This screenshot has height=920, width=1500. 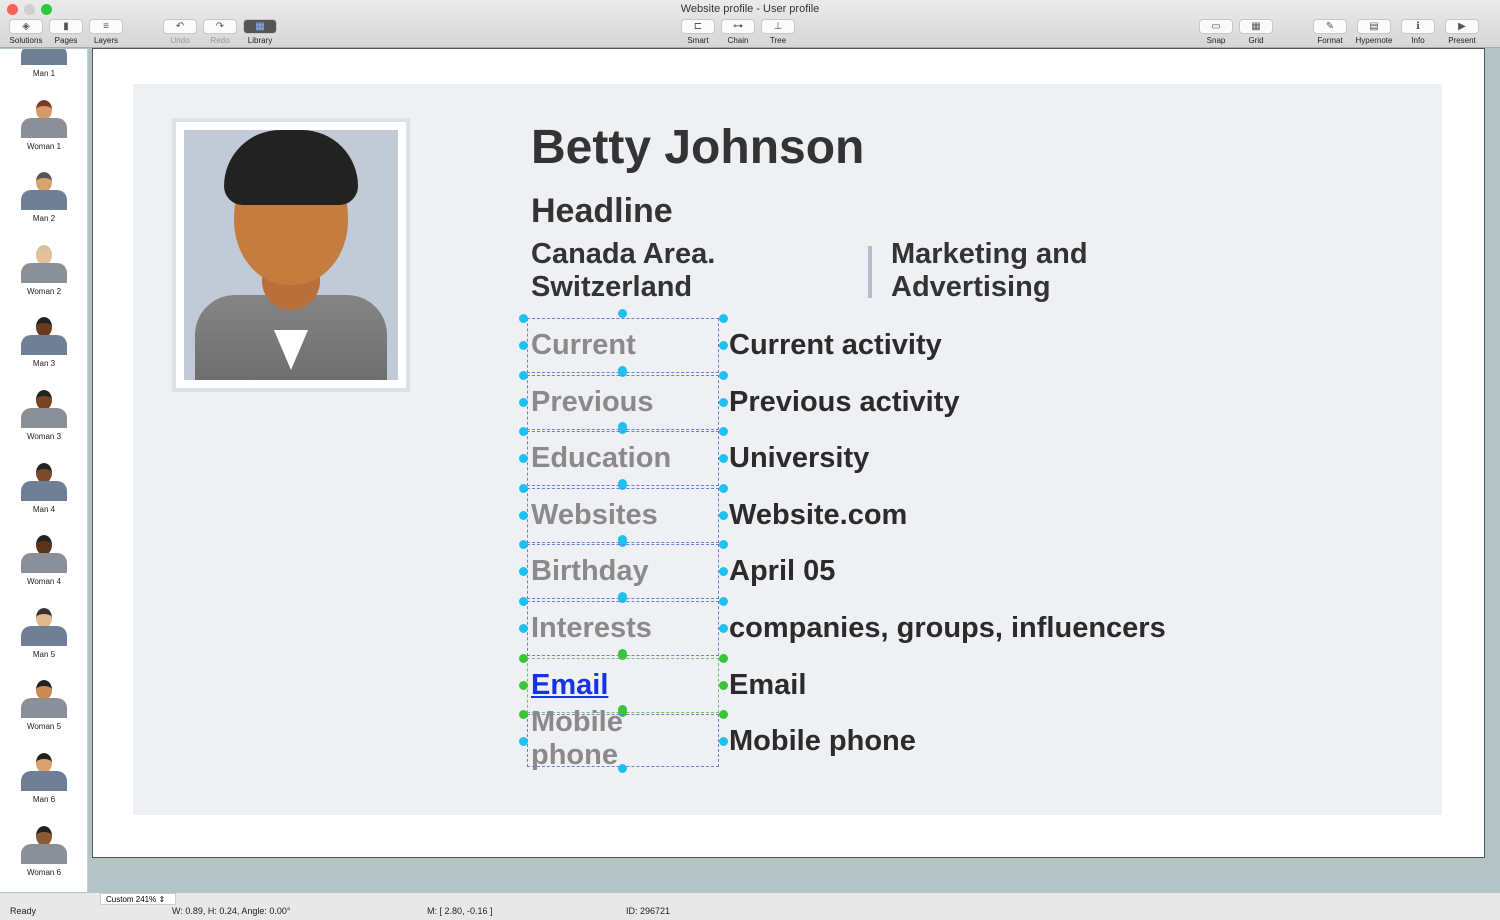 What do you see at coordinates (43, 342) in the screenshot?
I see `library-item: Man 3` at bounding box center [43, 342].